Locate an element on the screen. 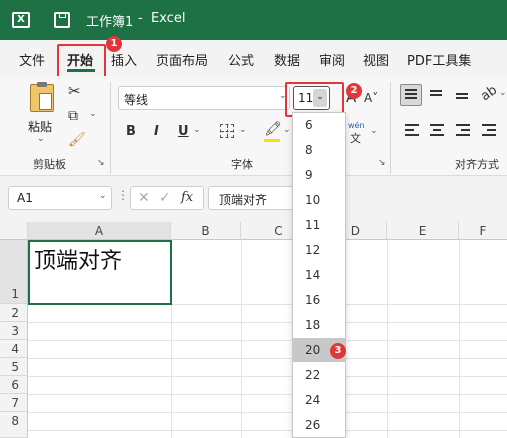 This screenshot has width=507, height=438. font-name-box: 等线 ⌄ is located at coordinates (204, 98).